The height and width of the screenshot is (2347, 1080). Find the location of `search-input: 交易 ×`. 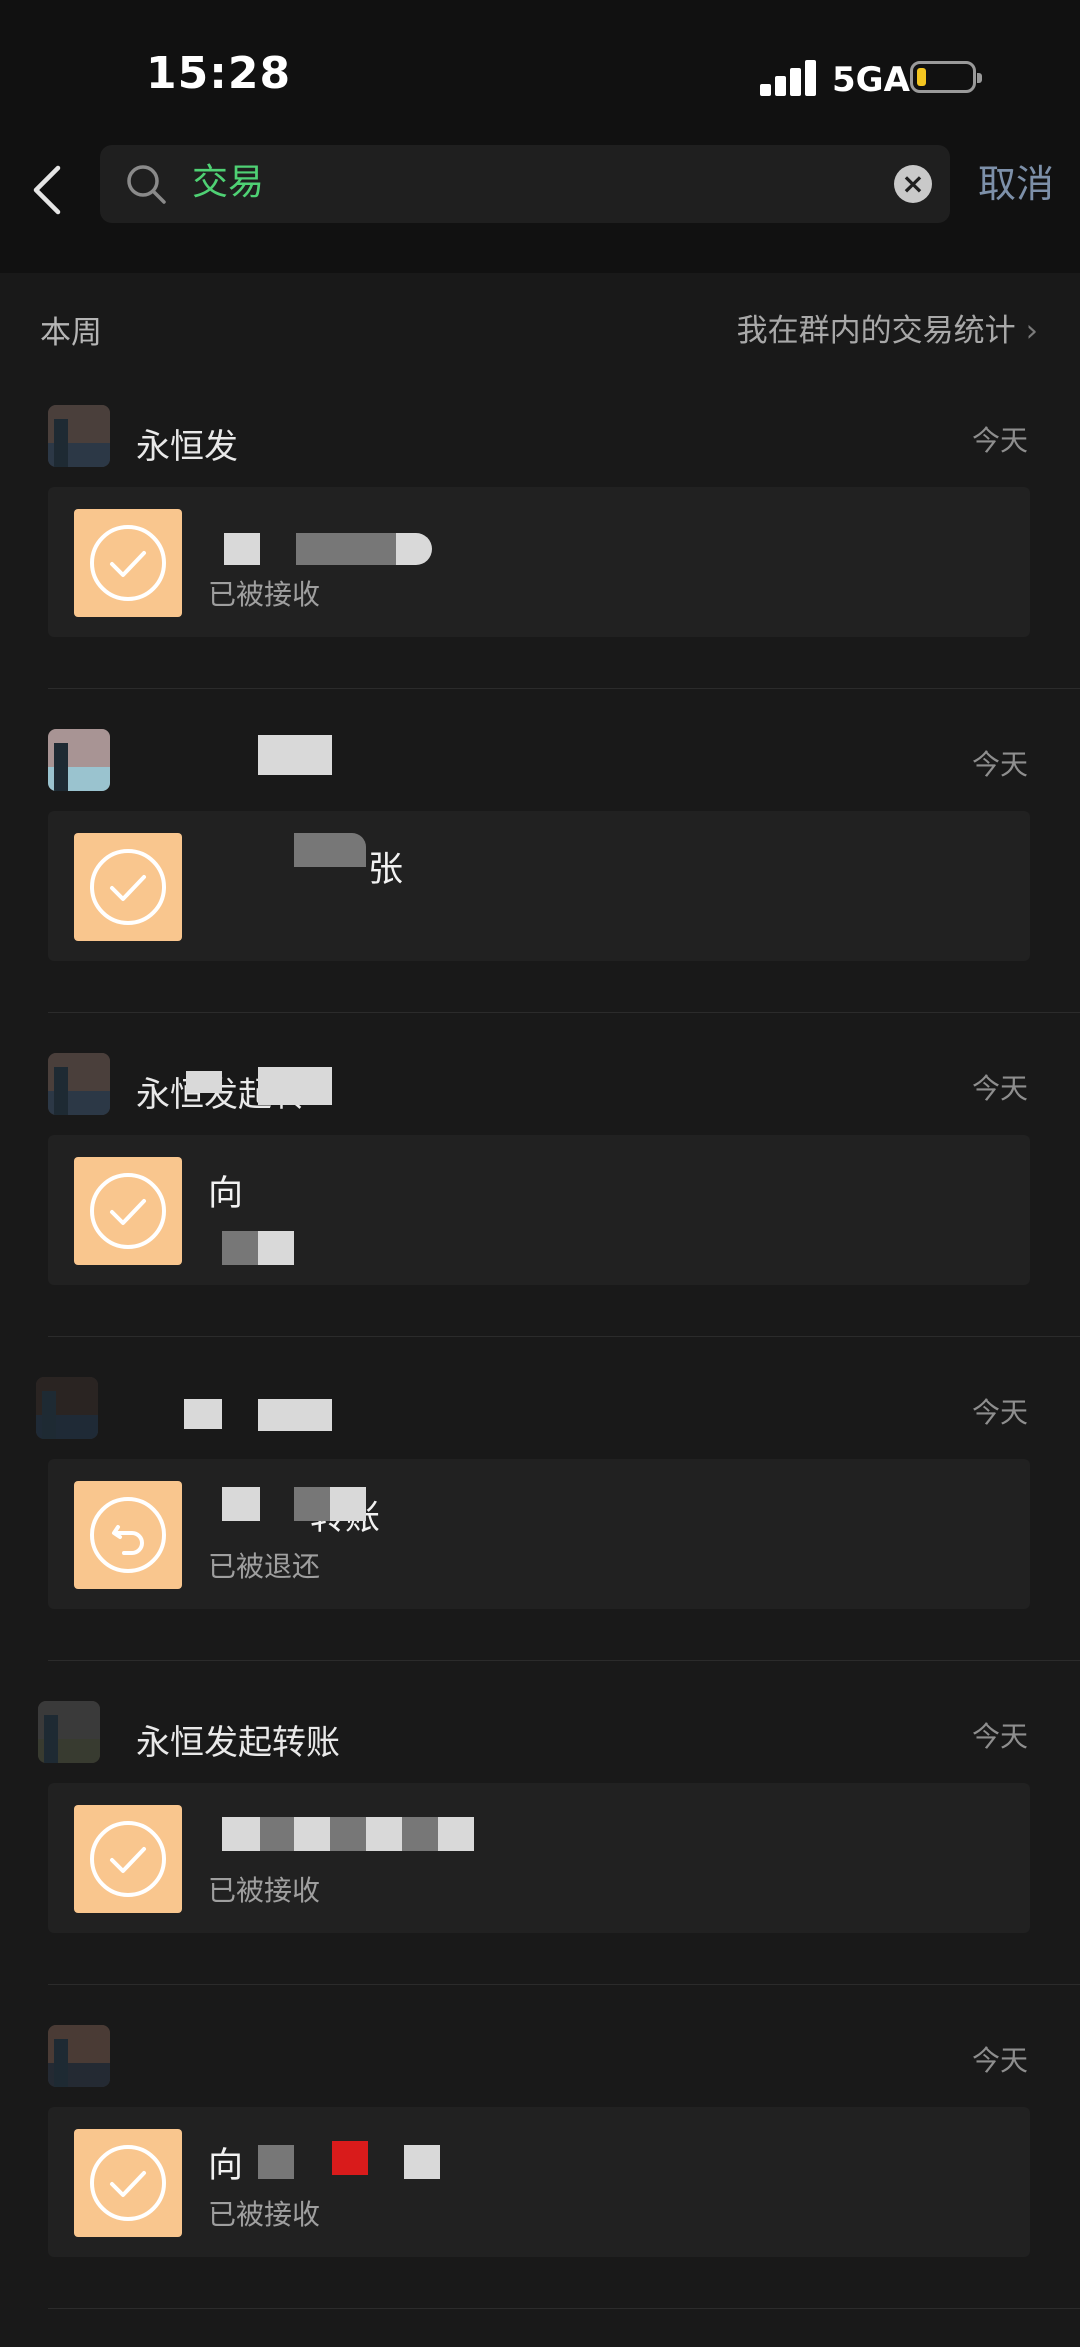

search-input: 交易 × is located at coordinates (525, 184).